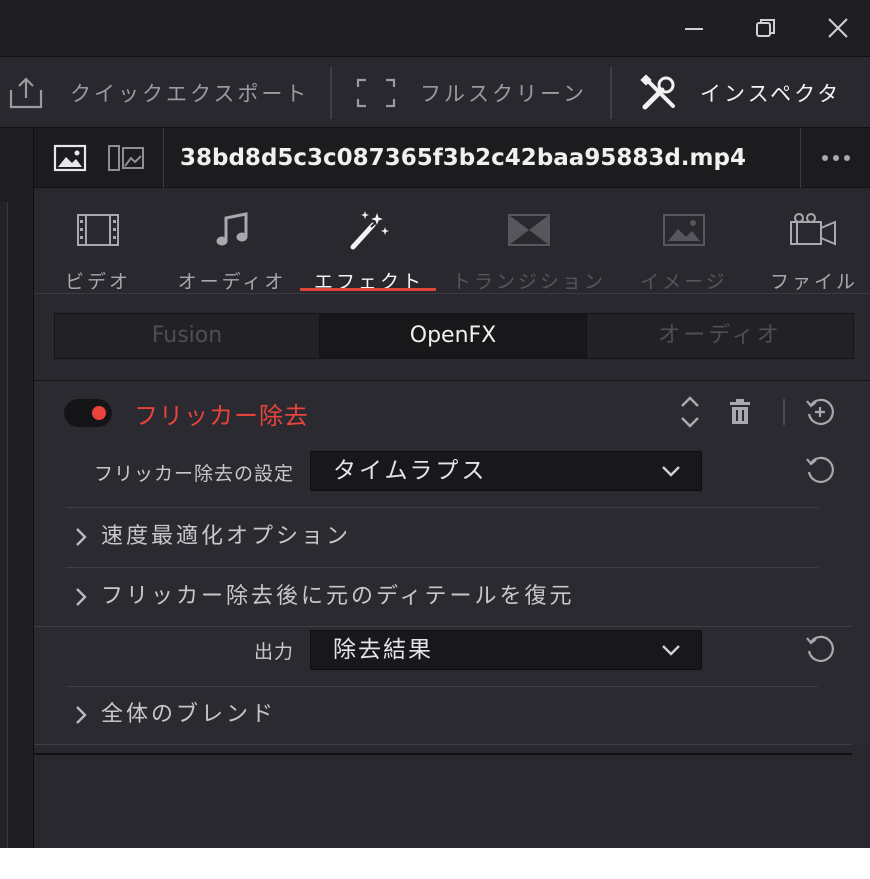 Image resolution: width=870 pixels, height=879 pixels. Describe the element at coordinates (740, 412) in the screenshot. I see `delete-trash-icon` at that location.